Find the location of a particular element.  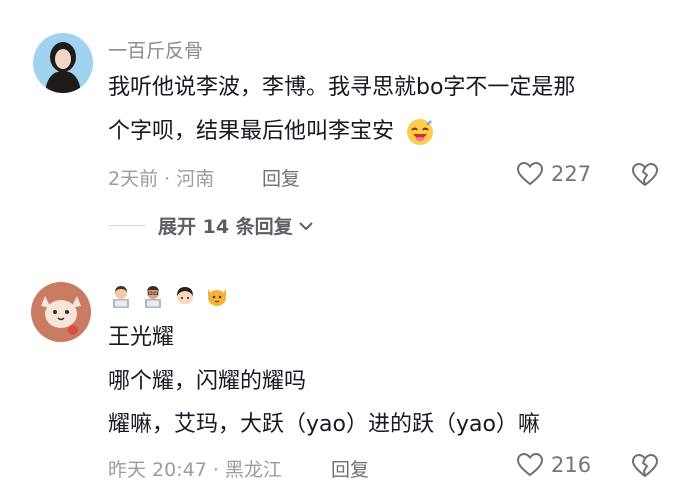

comment-text-line: 个字呗，结果最后他叫李宝安 is located at coordinates (271, 132).